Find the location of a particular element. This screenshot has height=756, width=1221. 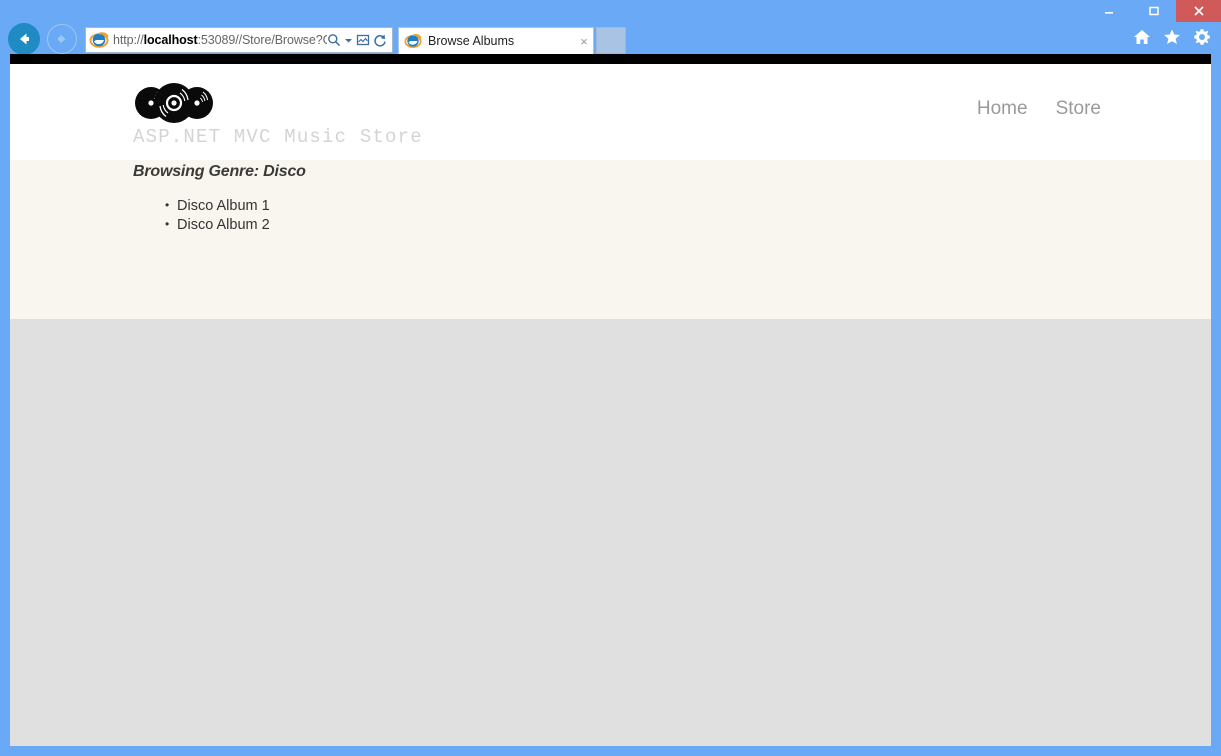

back-arrow-icon is located at coordinates (24, 39).